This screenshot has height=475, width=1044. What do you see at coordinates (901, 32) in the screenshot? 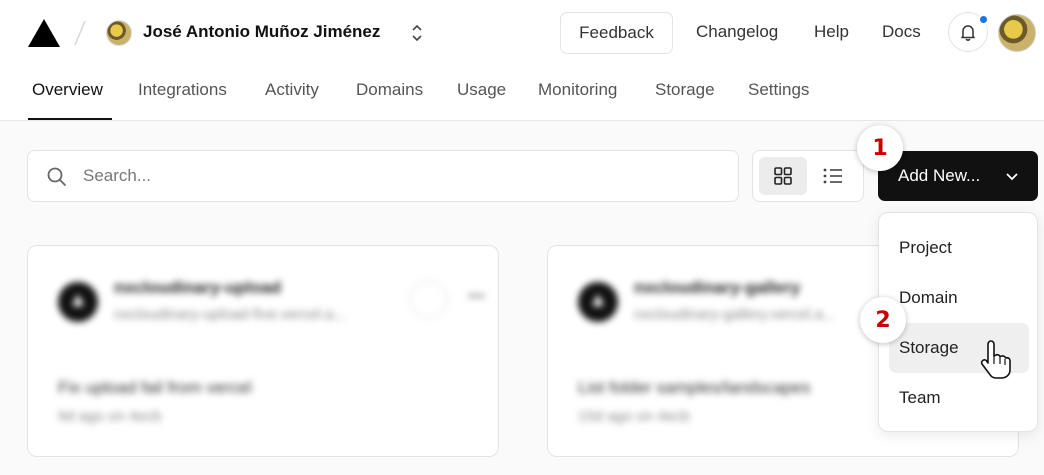
I see `docs-link: Docs` at bounding box center [901, 32].